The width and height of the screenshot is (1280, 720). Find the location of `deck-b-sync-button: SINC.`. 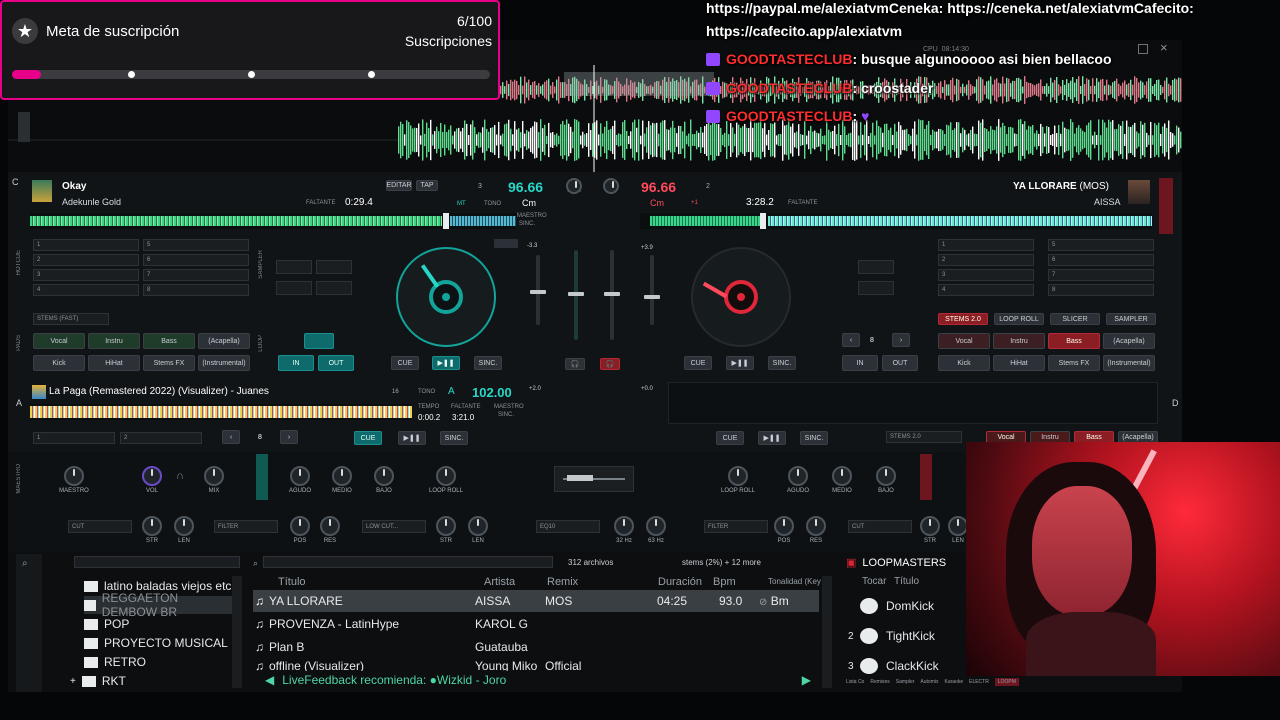

deck-b-sync-button: SINC. is located at coordinates (782, 363).